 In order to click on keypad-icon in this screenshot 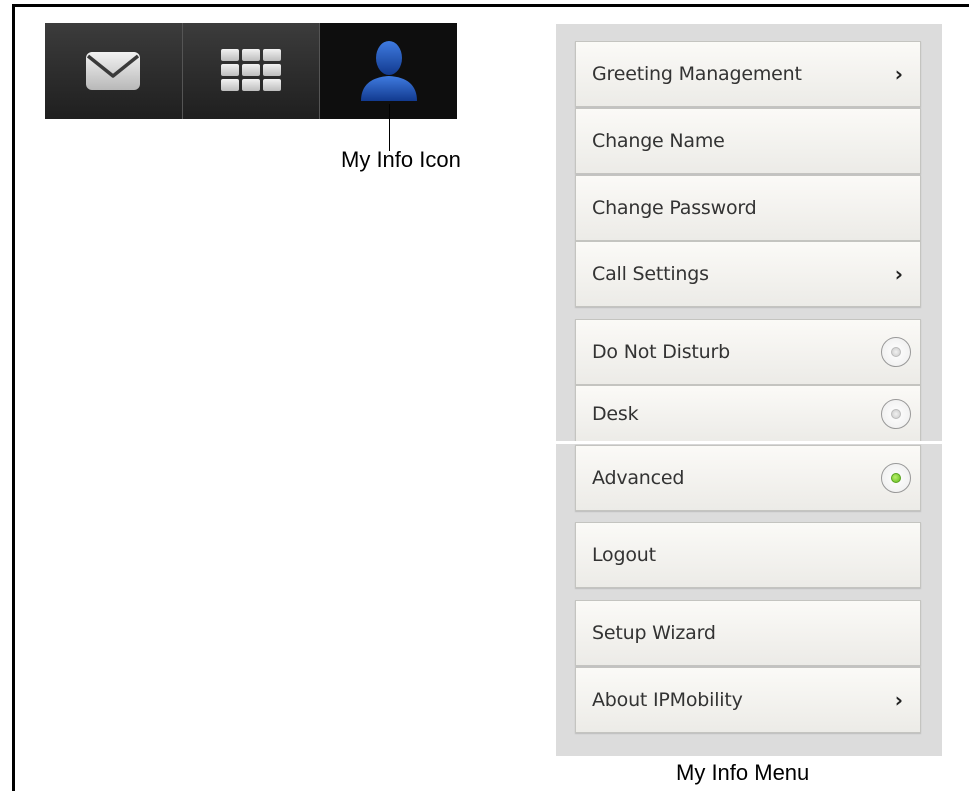, I will do `click(251, 70)`.